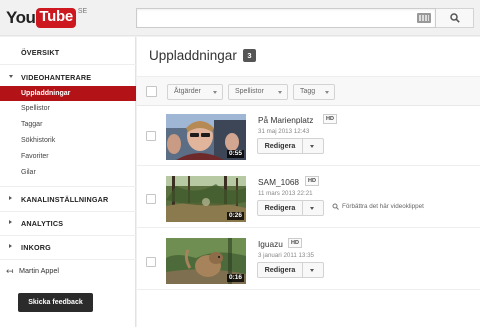  What do you see at coordinates (235, 216) in the screenshot?
I see `video-duration: 0:26` at bounding box center [235, 216].